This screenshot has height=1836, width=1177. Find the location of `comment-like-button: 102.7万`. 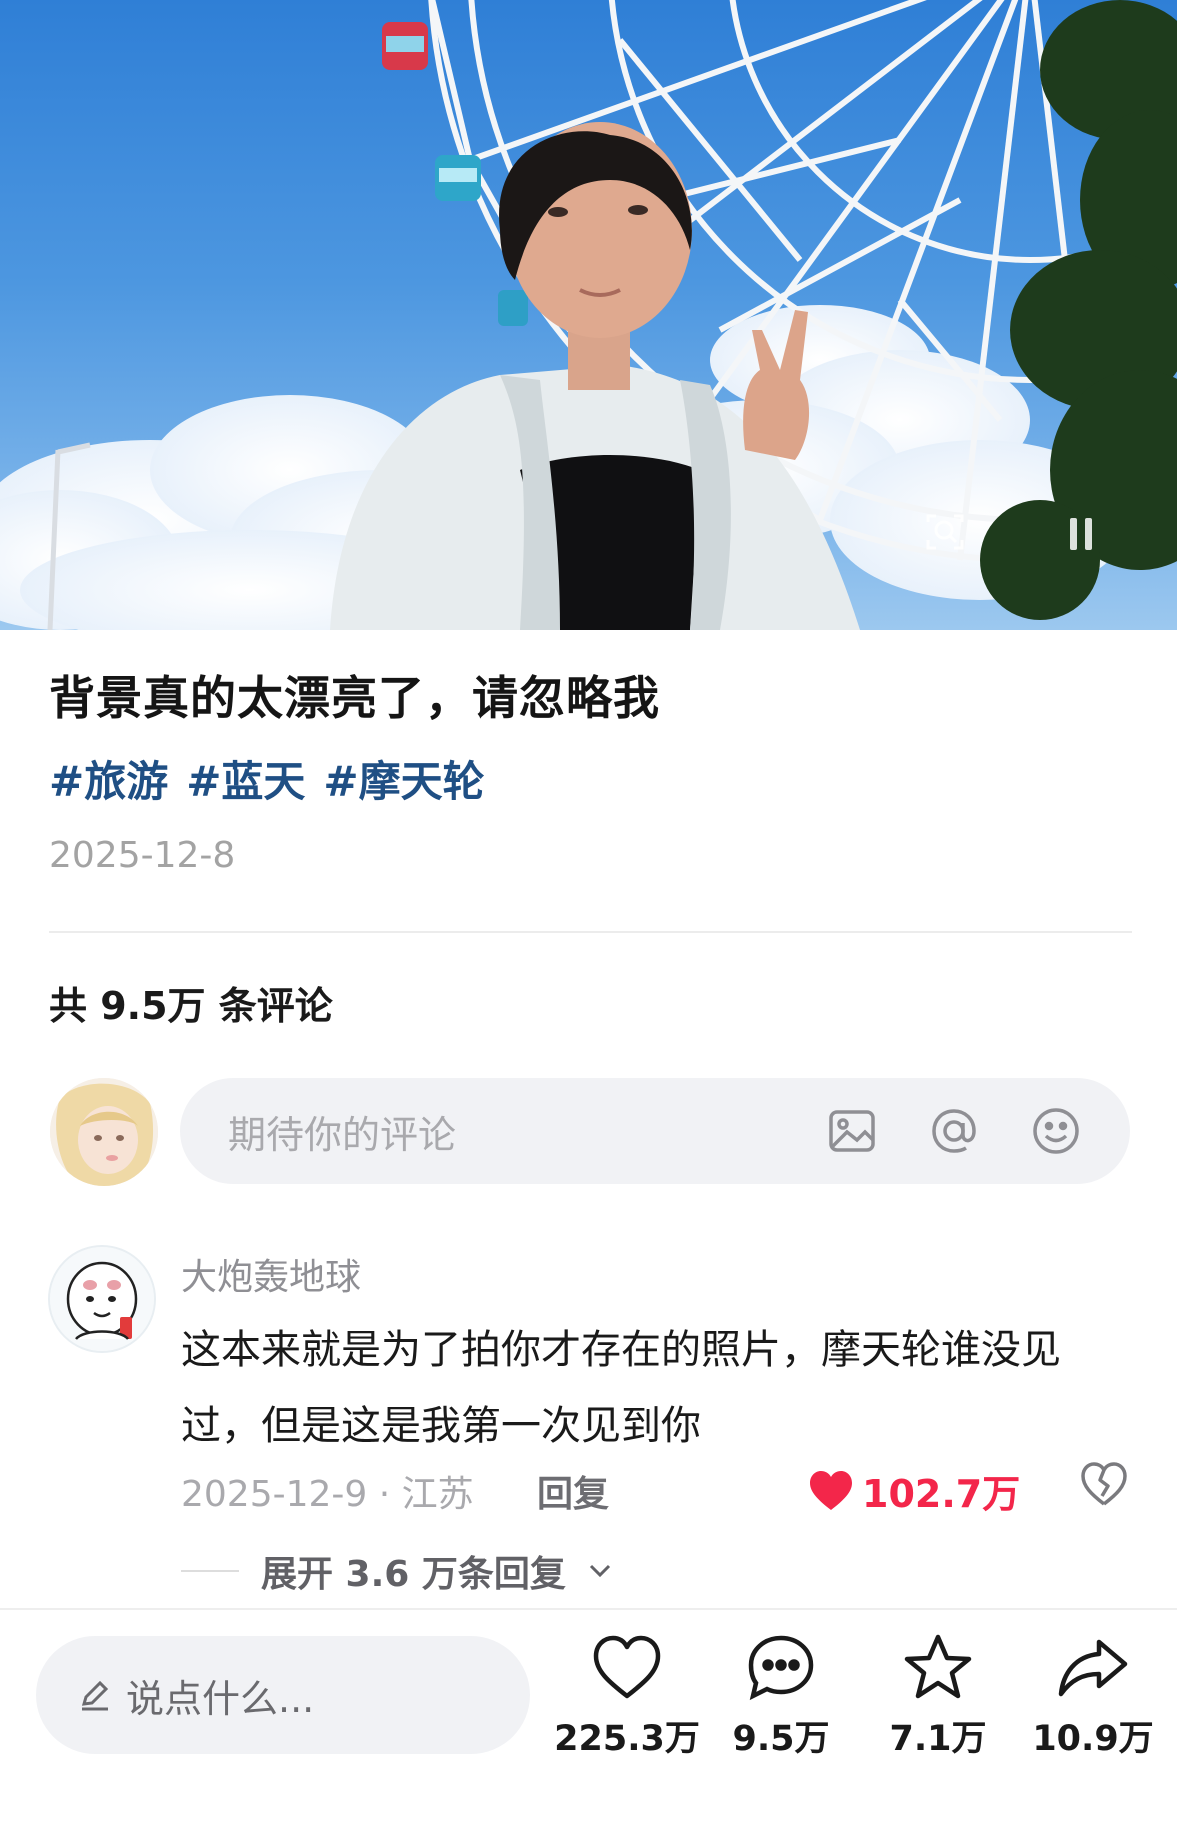

comment-like-button: 102.7万 is located at coordinates (914, 1490).